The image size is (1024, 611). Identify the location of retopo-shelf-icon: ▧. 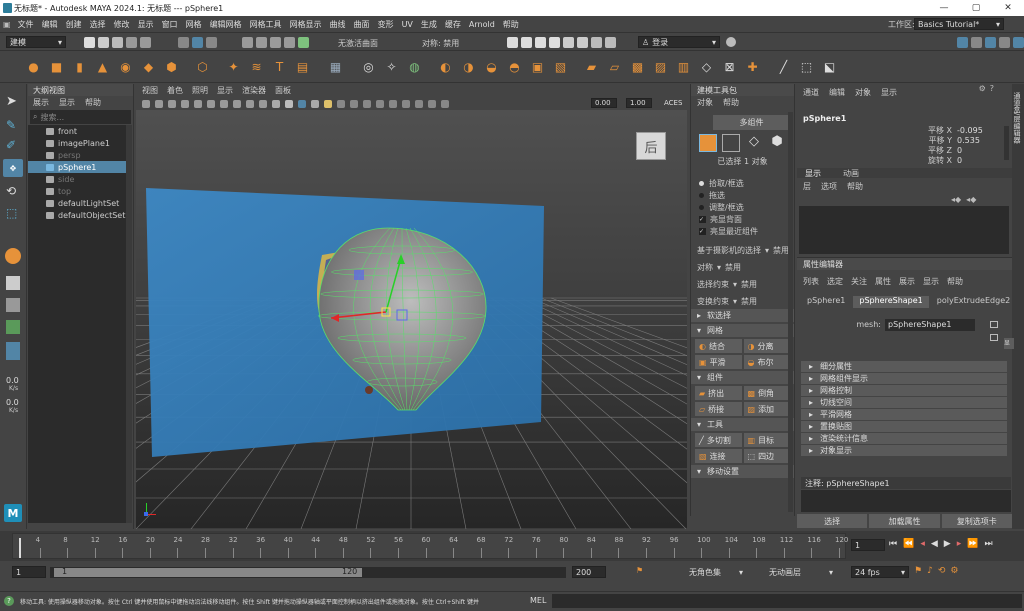
(560, 67).